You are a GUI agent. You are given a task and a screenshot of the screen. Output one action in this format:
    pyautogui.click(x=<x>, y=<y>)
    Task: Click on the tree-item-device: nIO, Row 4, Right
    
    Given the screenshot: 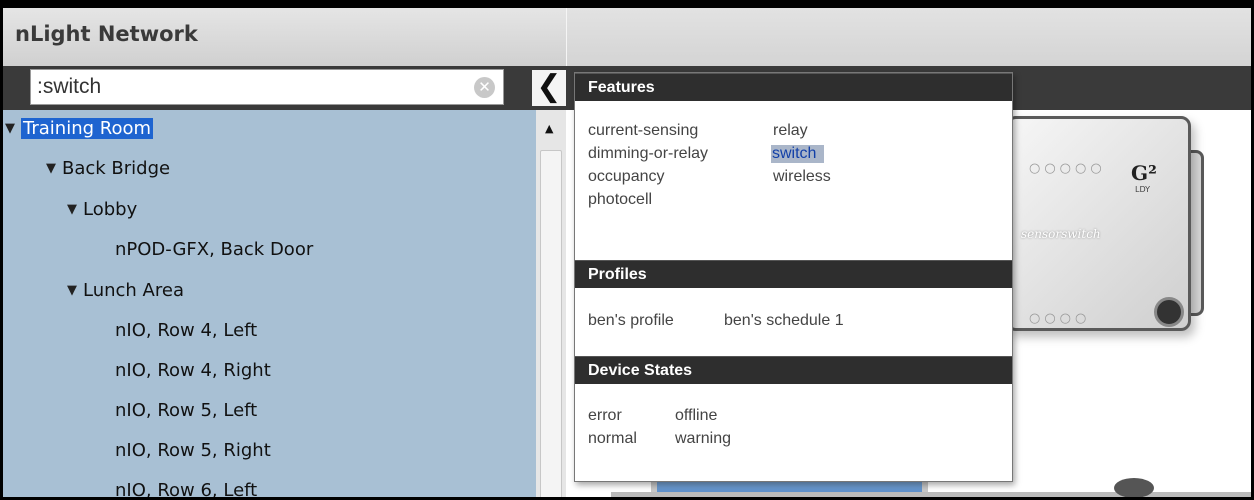 What is the action you would take?
    pyautogui.click(x=193, y=370)
    